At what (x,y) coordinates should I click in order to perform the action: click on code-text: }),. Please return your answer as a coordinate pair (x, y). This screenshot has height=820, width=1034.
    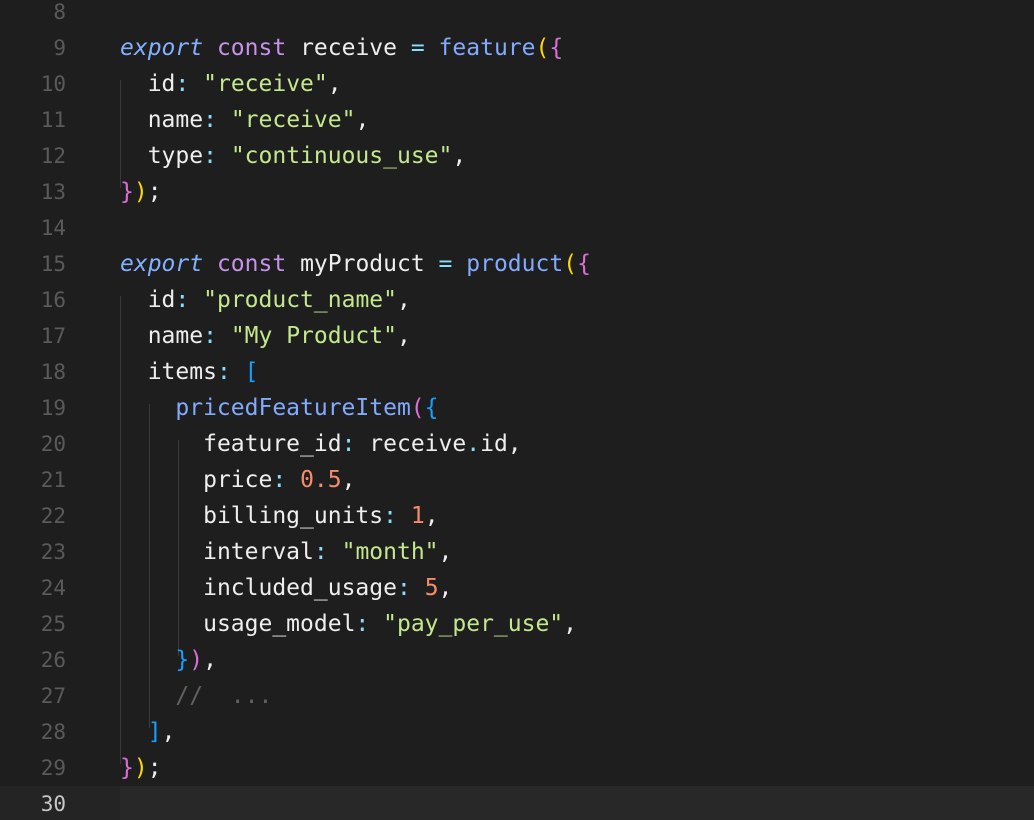
    Looking at the image, I should click on (577, 660).